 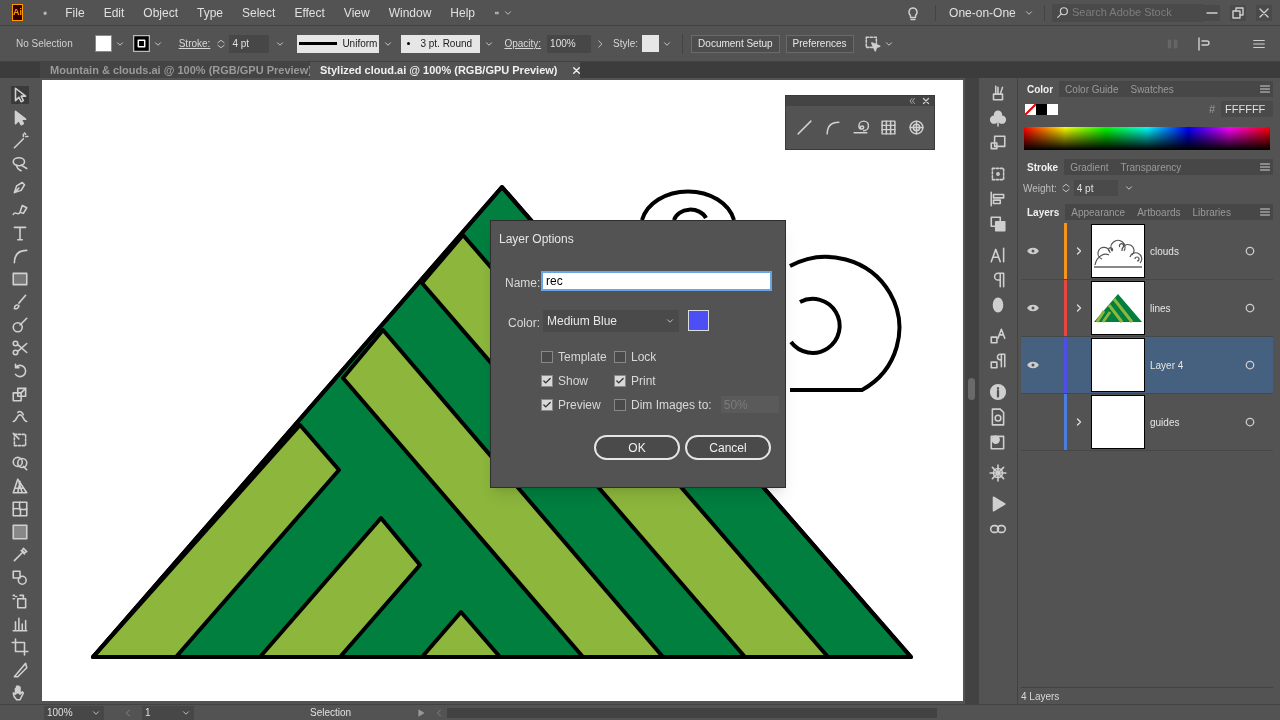 What do you see at coordinates (1040, 89) in the screenshot?
I see `panel-tab: Color` at bounding box center [1040, 89].